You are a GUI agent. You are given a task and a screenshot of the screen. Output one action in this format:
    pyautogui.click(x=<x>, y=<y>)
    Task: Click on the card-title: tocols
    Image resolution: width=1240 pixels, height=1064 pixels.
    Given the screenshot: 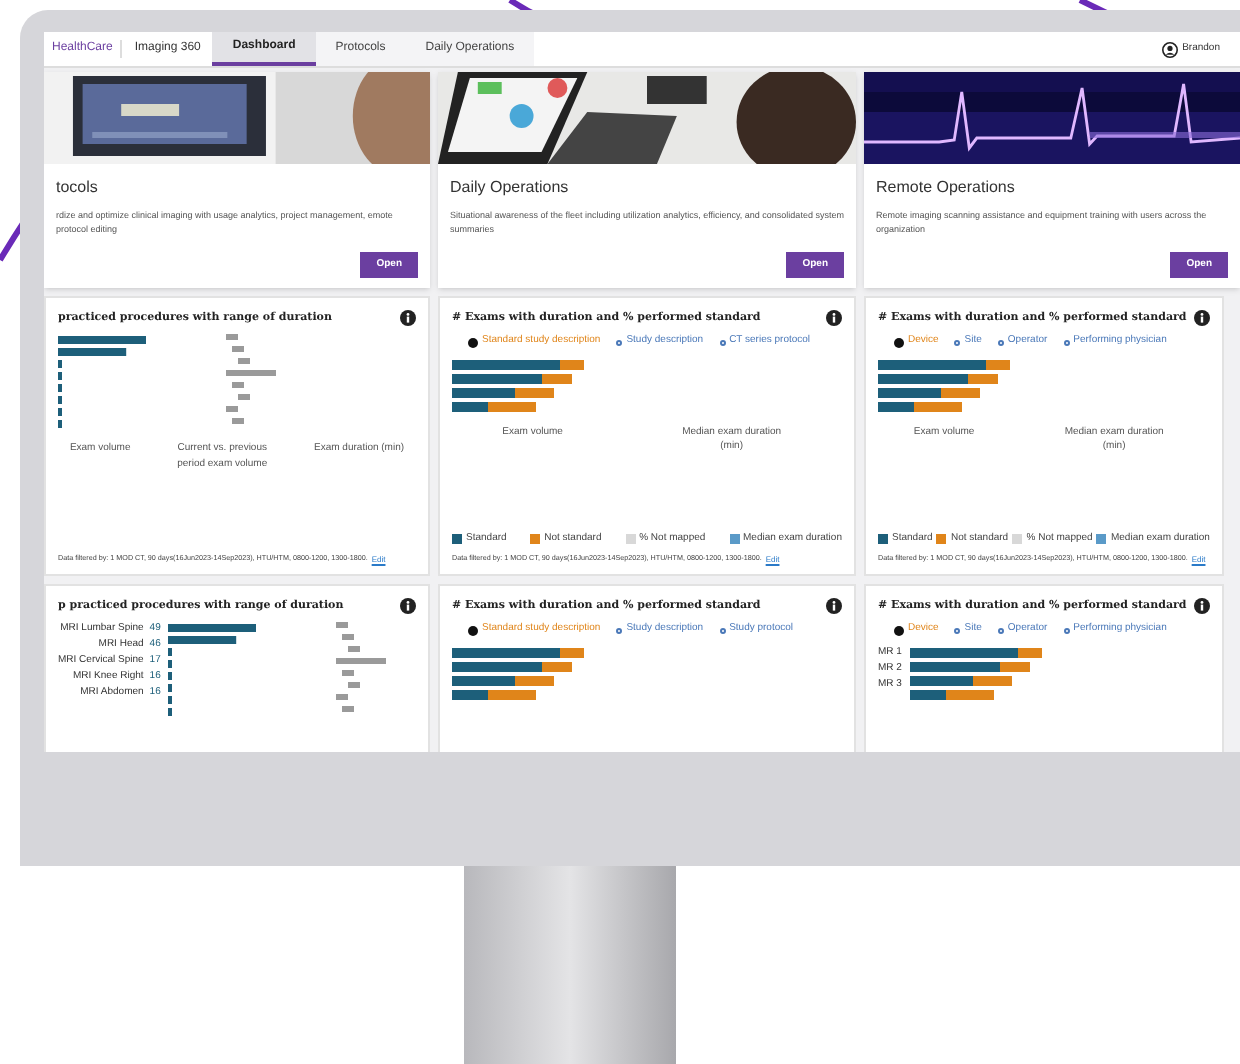 What is the action you would take?
    pyautogui.click(x=78, y=188)
    